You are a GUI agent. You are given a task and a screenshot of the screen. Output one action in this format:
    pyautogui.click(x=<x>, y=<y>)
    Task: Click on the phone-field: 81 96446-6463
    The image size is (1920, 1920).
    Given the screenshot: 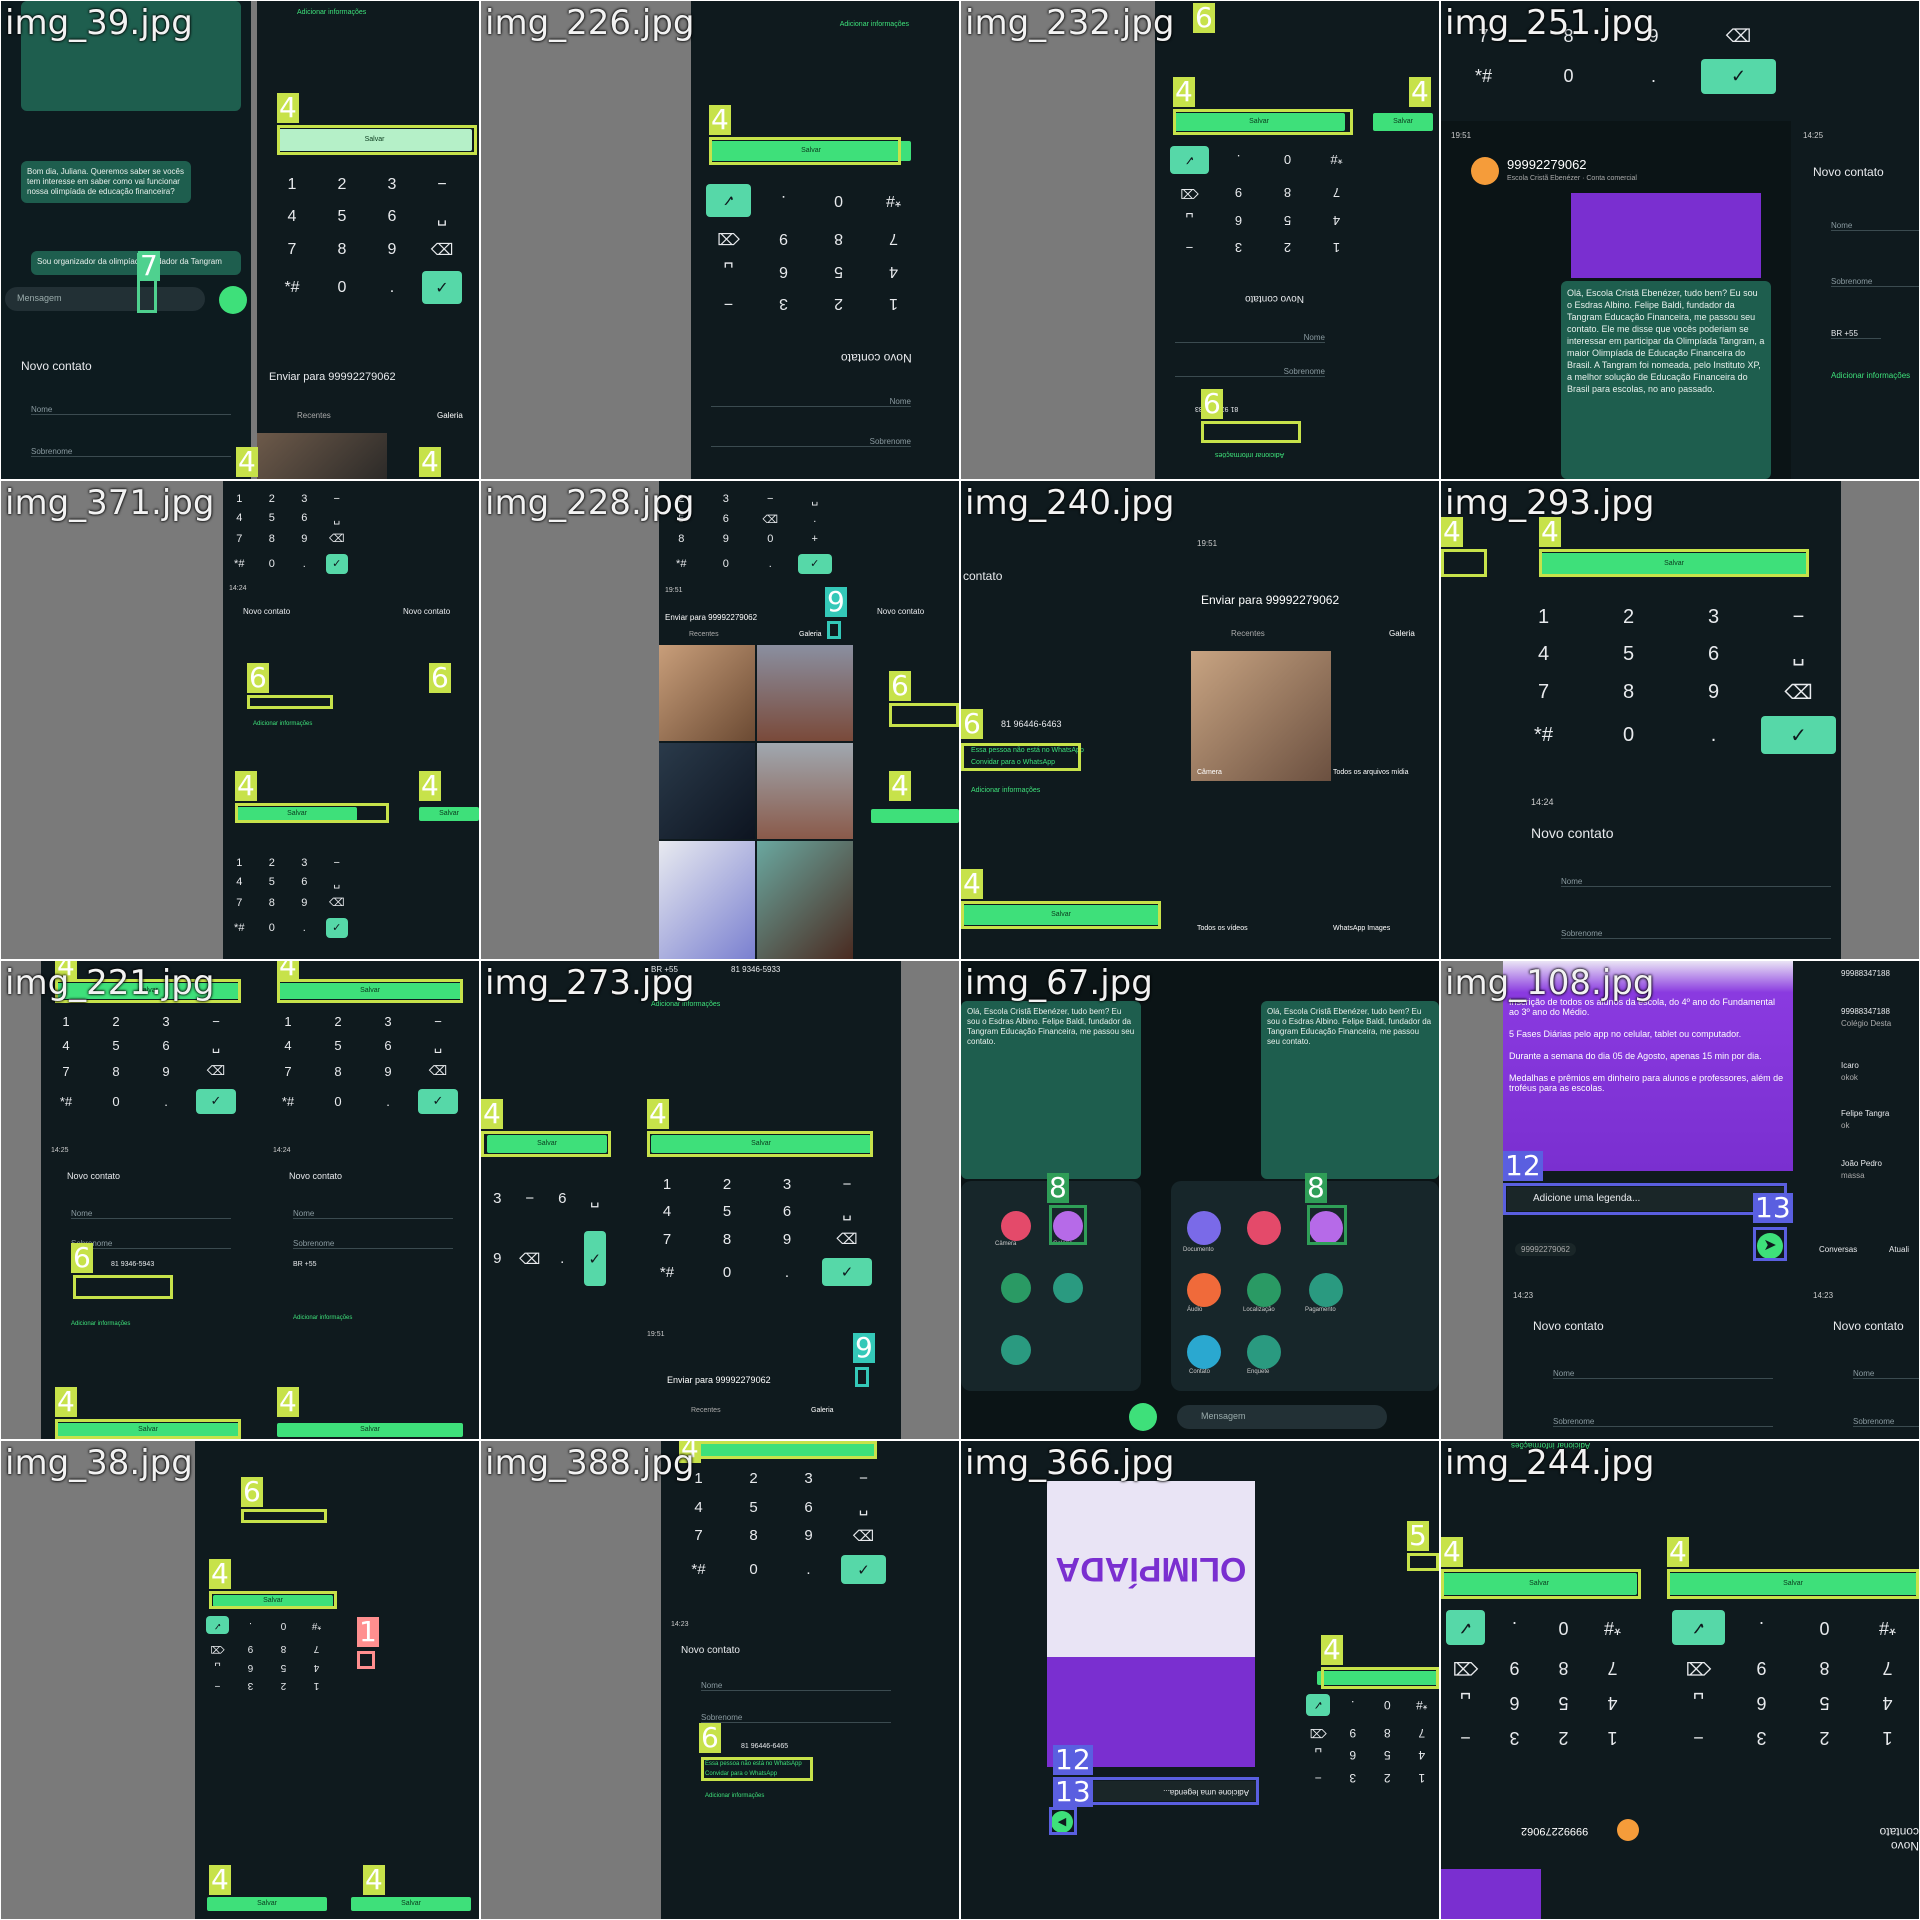 What is the action you would take?
    pyautogui.click(x=1031, y=724)
    